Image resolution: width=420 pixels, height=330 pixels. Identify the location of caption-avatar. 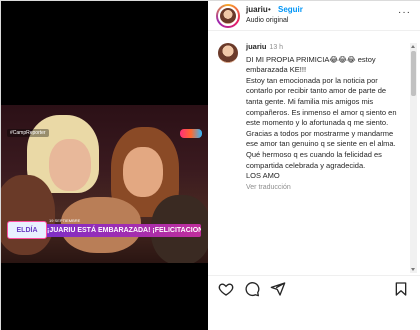
(228, 53).